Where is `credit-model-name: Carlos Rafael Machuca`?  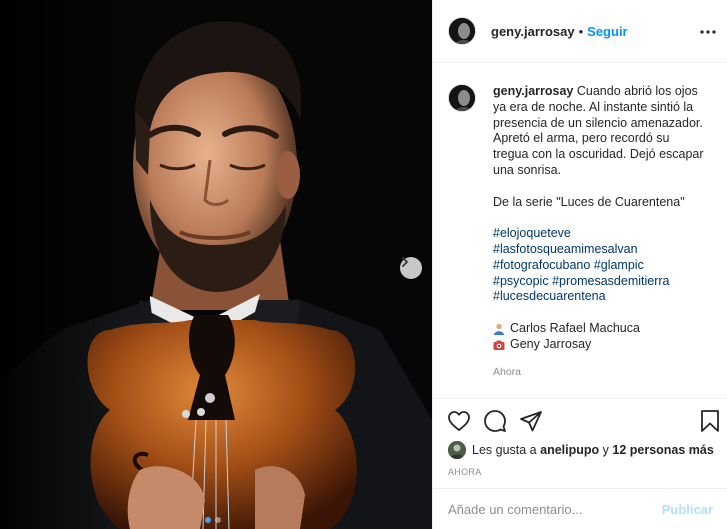
credit-model-name: Carlos Rafael Machuca is located at coordinates (575, 327).